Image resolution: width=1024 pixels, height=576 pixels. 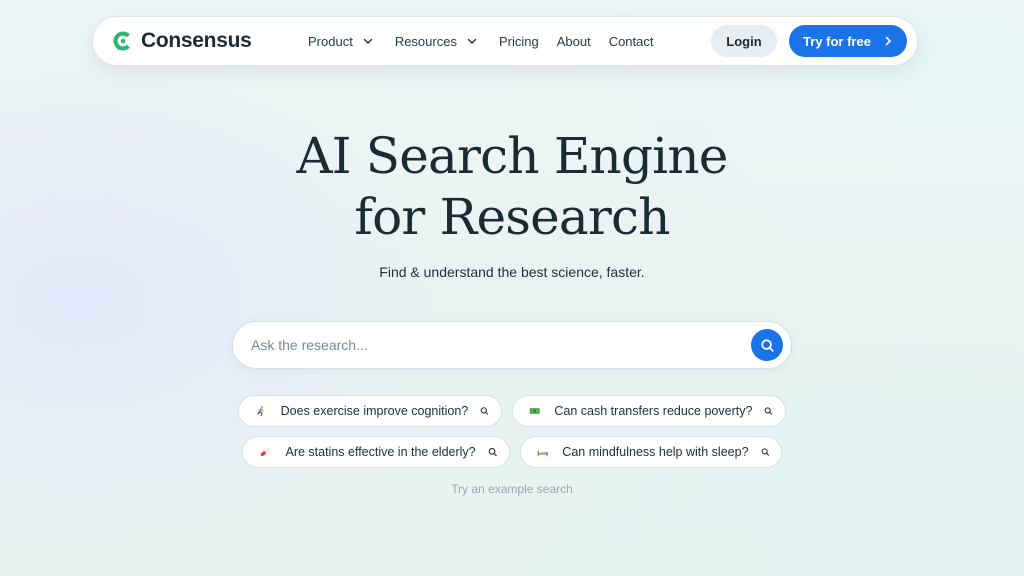 I want to click on bed-icon, so click(x=542, y=453).